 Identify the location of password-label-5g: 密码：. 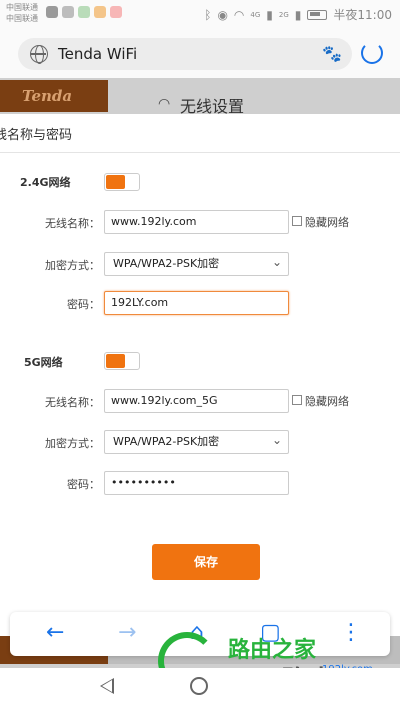
(83, 484).